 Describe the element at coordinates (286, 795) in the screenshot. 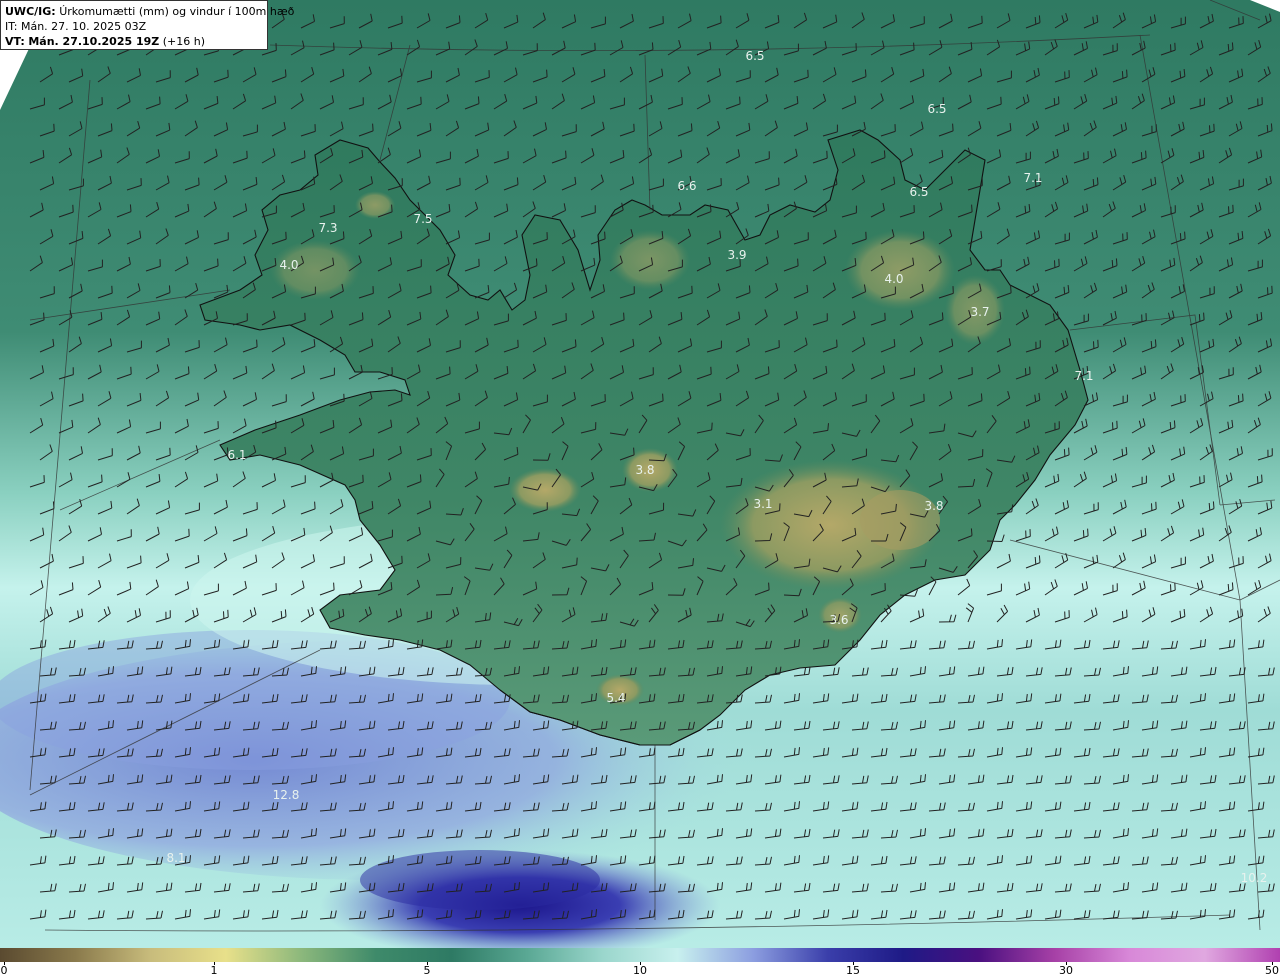

I see `precip-value-label: 12.8` at that location.